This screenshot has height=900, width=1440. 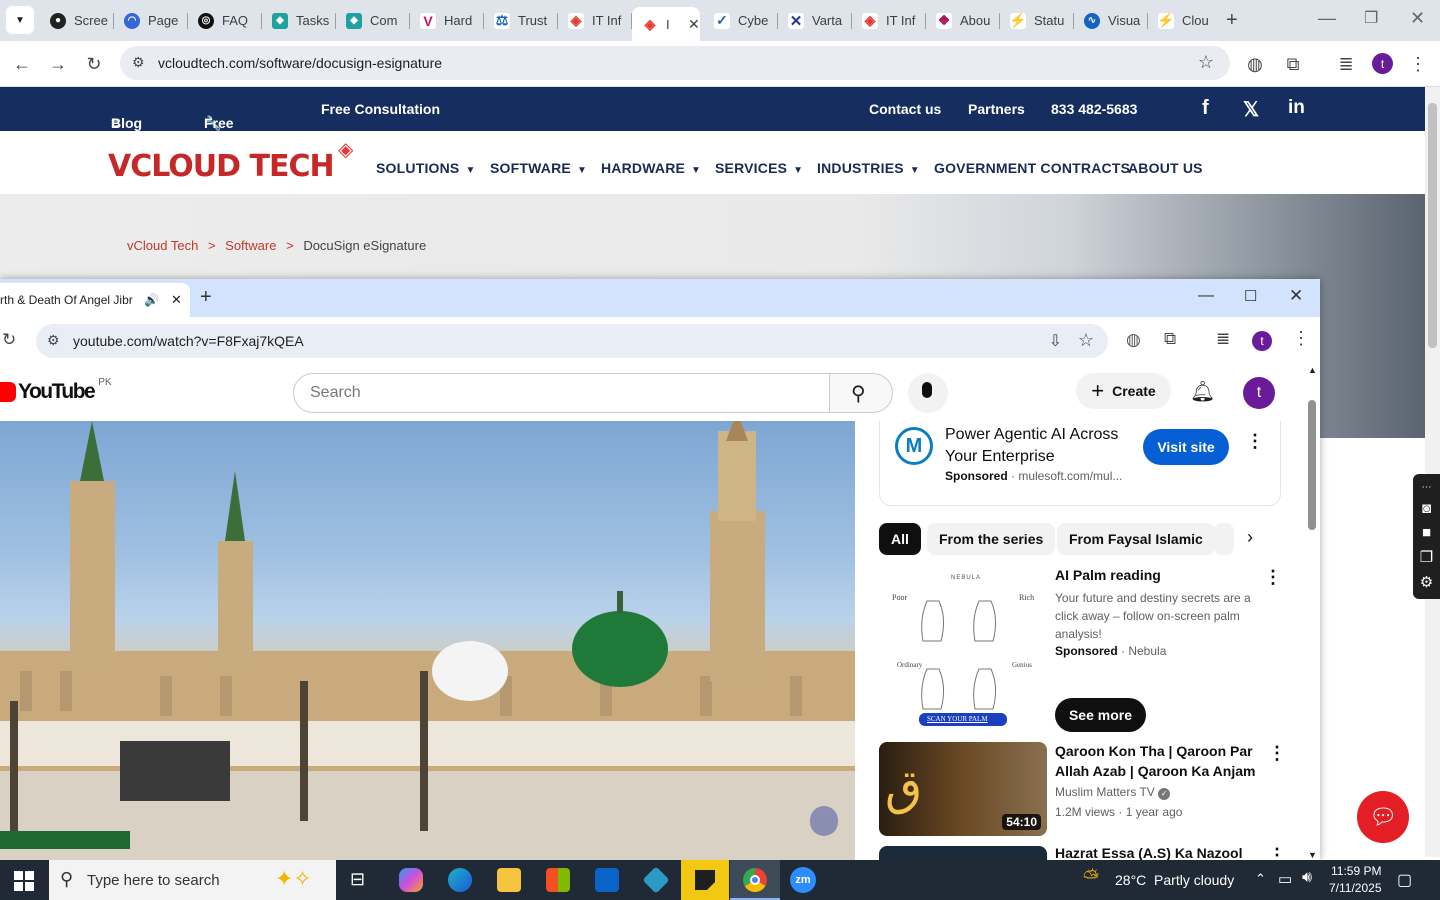 What do you see at coordinates (1312, 612) in the screenshot?
I see `youtube-scrollbar: ▲ ▼` at bounding box center [1312, 612].